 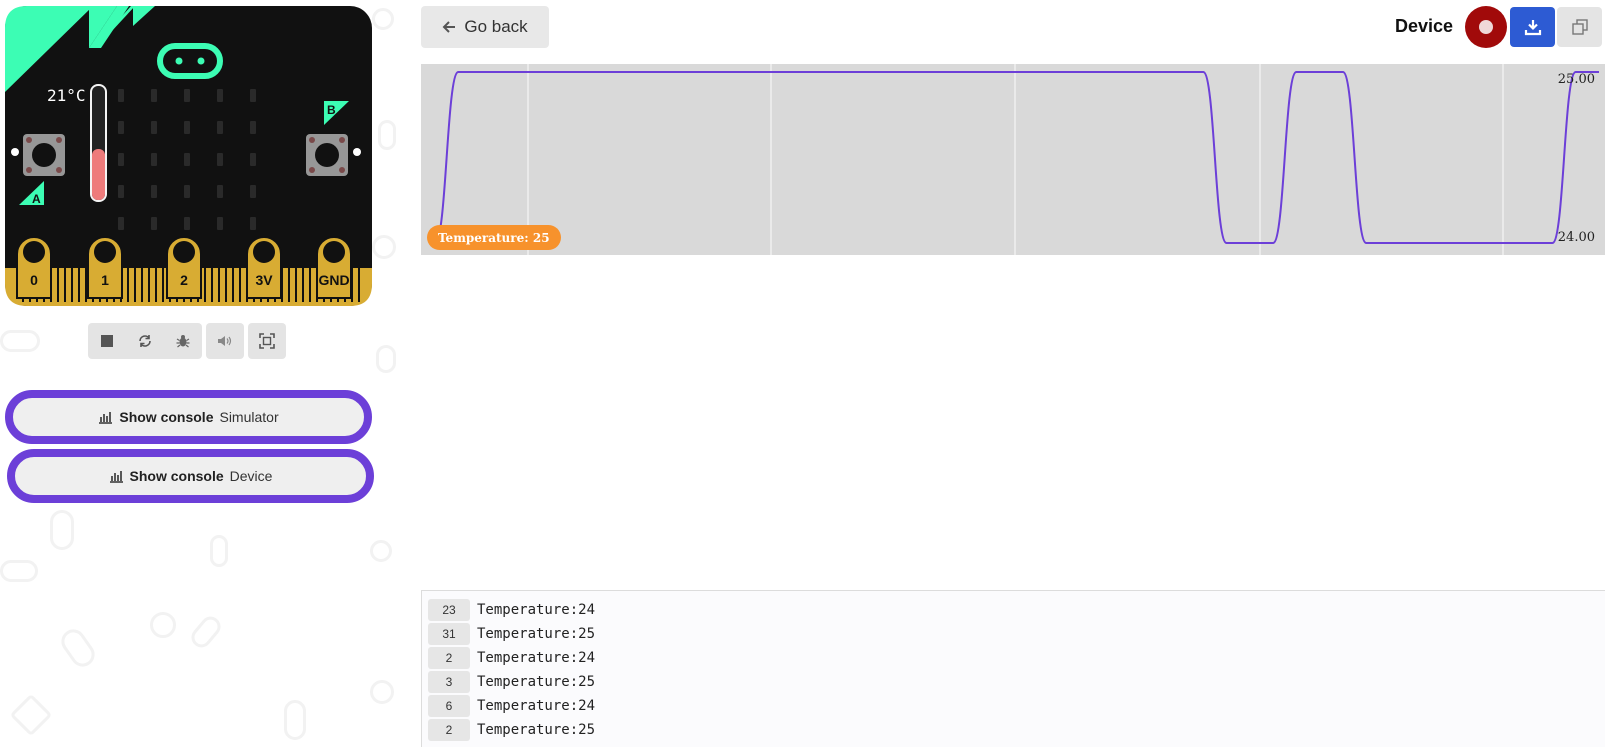 I want to click on restart-button, so click(x=145, y=341).